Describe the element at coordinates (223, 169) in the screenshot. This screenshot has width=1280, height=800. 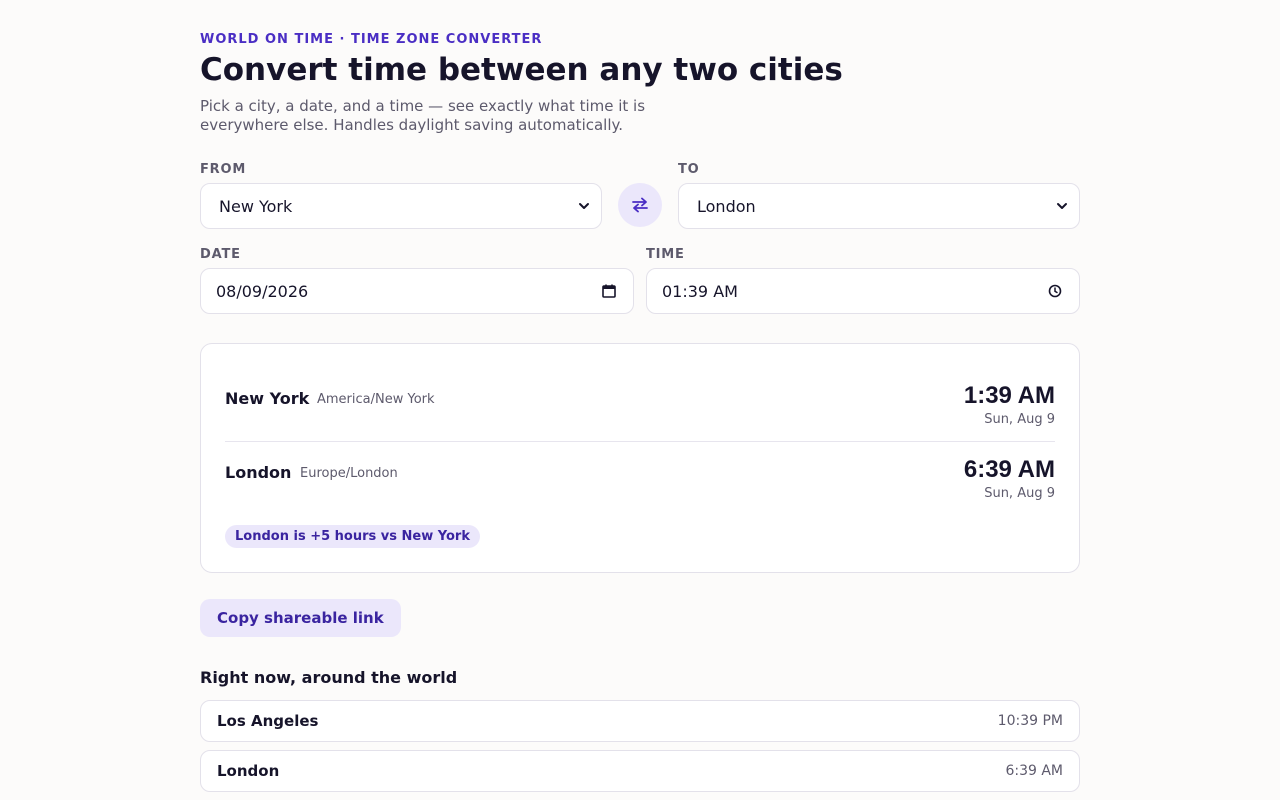
I see `from-label: FROM` at that location.